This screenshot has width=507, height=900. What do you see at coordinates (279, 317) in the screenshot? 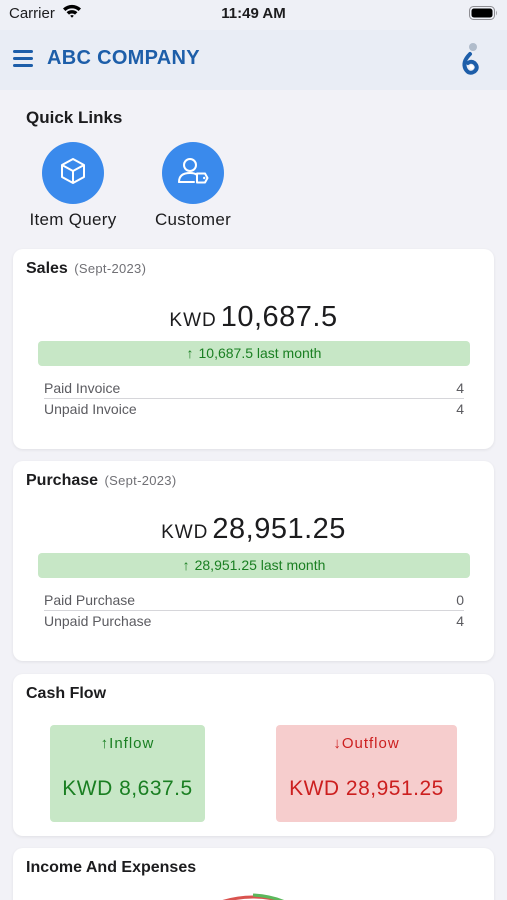
I see `sales-amount-value: 10,687.5` at bounding box center [279, 317].